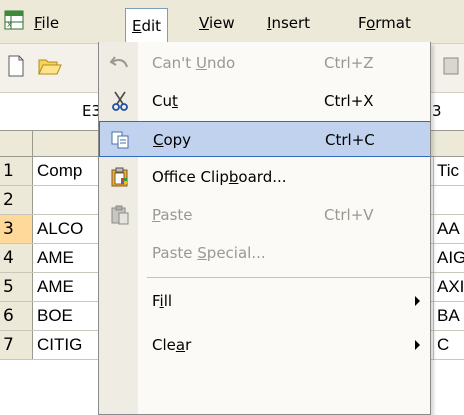 The image size is (464, 415). Describe the element at coordinates (437, 111) in the screenshot. I see `formula-content: 3` at that location.